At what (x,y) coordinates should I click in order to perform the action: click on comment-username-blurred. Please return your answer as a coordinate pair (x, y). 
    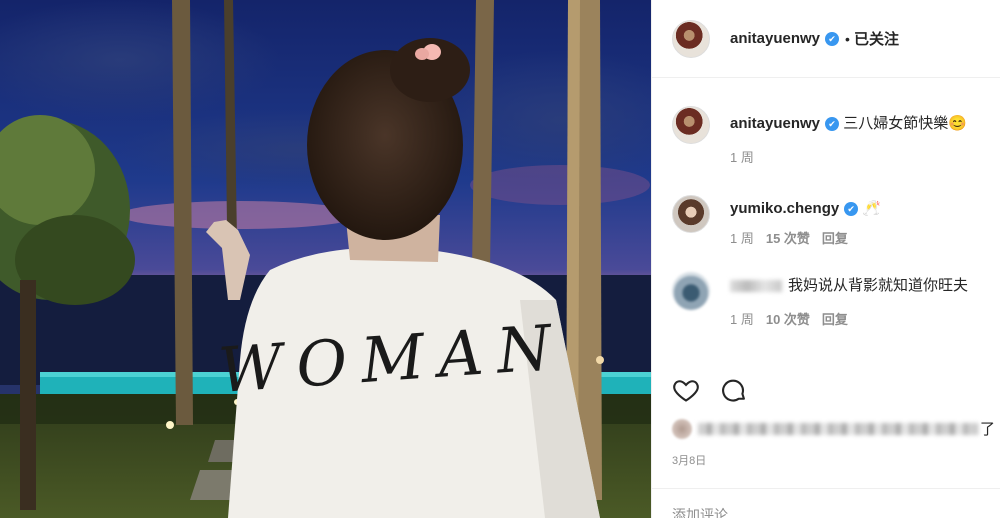
    Looking at the image, I should click on (756, 286).